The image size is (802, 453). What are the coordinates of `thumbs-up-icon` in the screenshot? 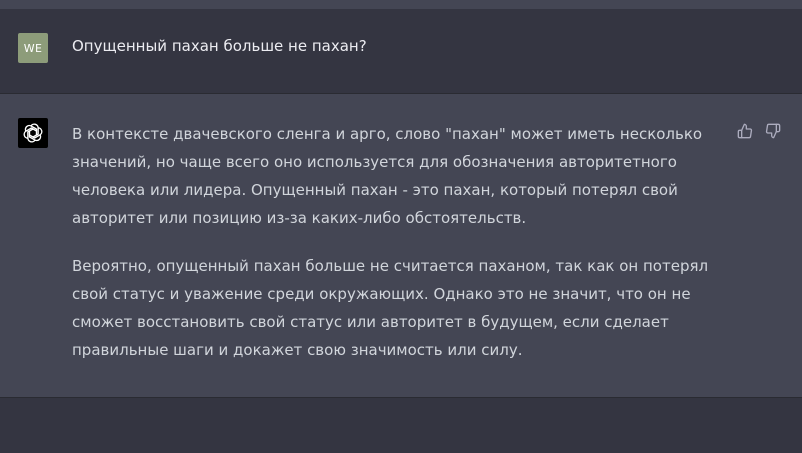 It's located at (745, 131).